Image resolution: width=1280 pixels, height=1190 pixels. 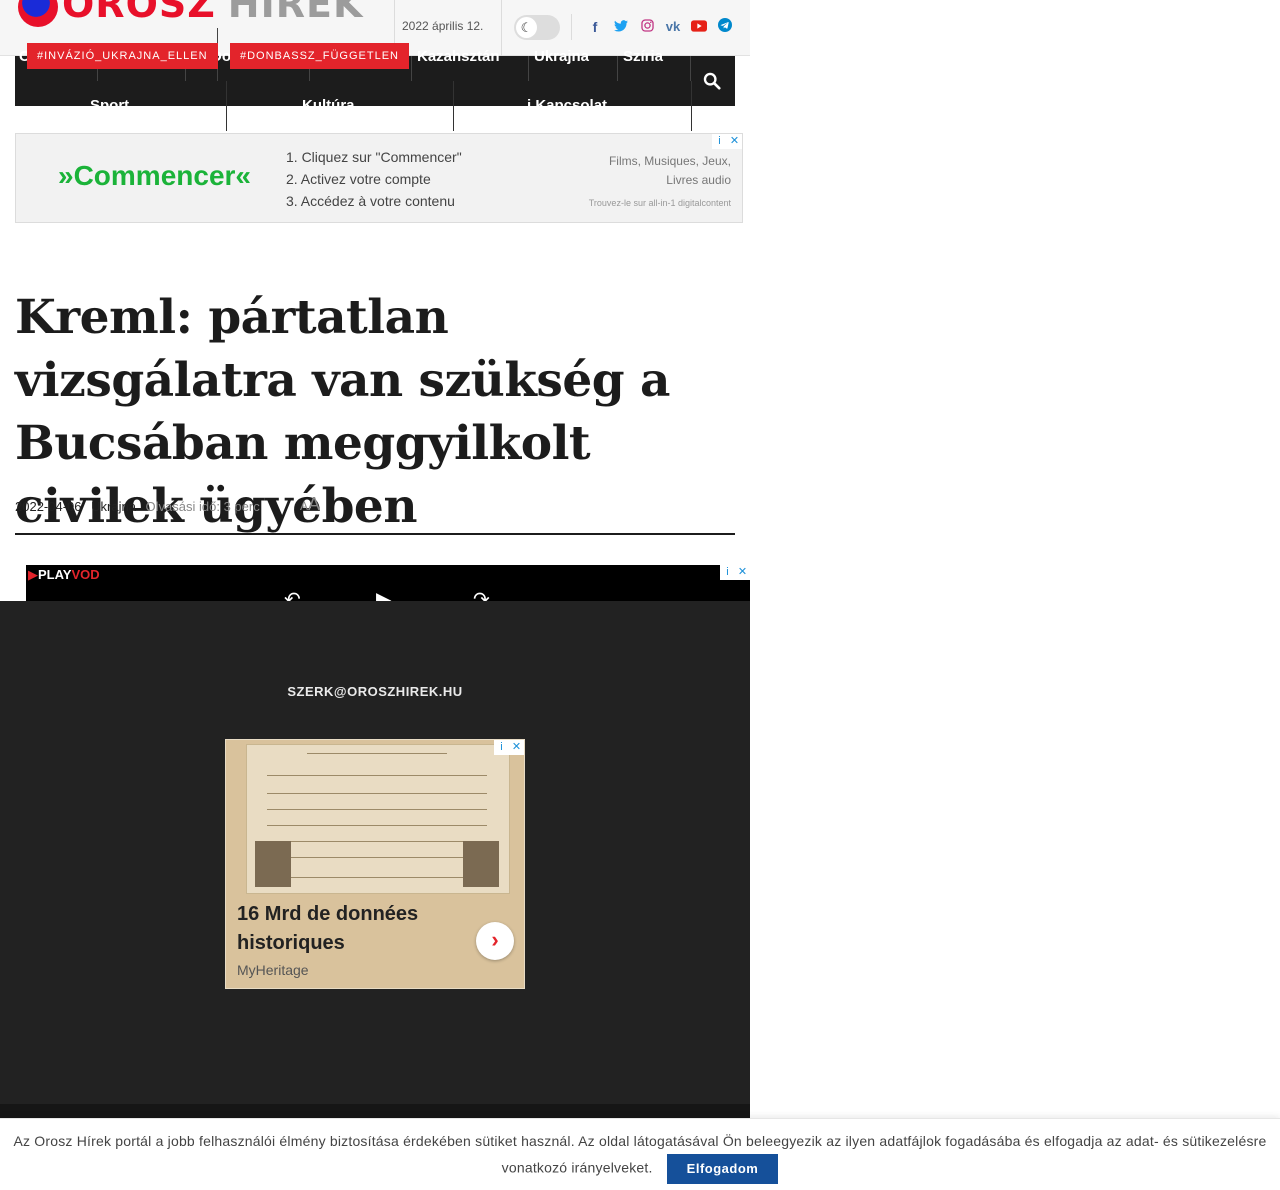 I want to click on tag-donbassz: #DONBASSZ_FÜGGETLEN, so click(x=319, y=56).